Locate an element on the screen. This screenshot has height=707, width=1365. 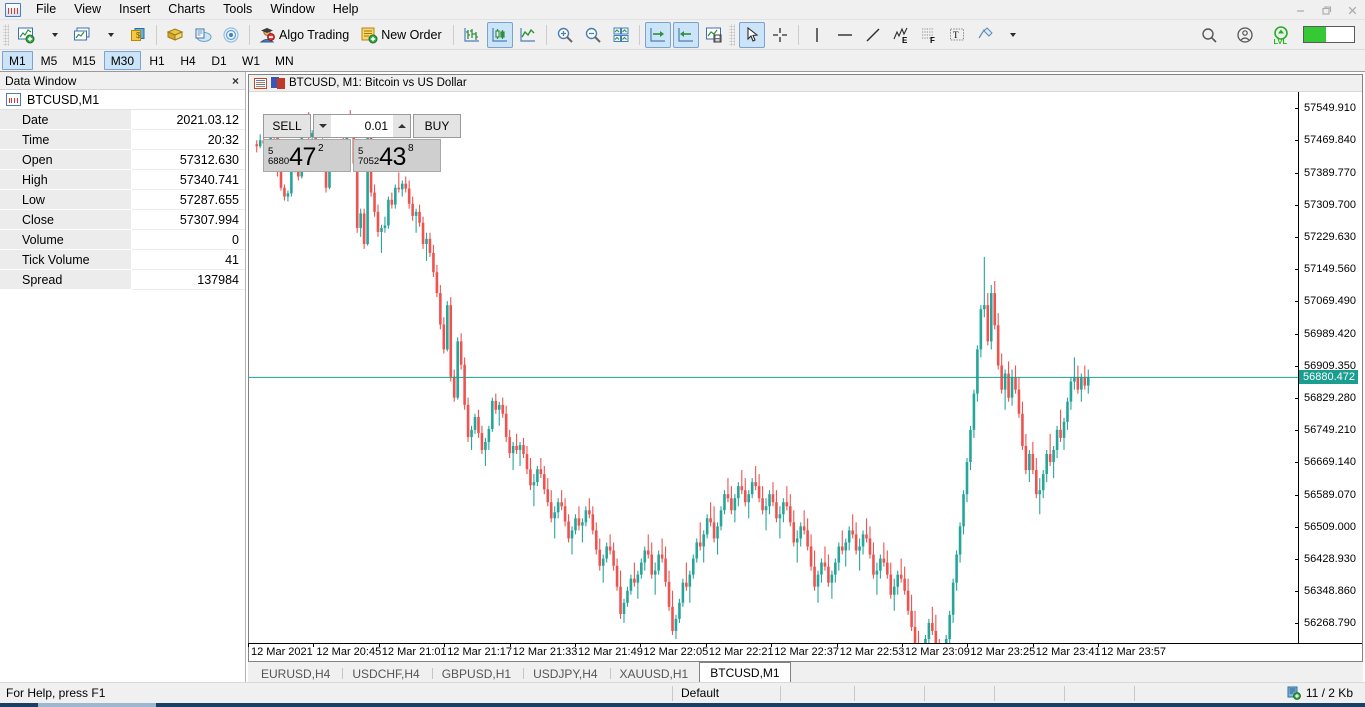
chart-tab-btcusd: BTCUSD,M1 is located at coordinates (745, 672).